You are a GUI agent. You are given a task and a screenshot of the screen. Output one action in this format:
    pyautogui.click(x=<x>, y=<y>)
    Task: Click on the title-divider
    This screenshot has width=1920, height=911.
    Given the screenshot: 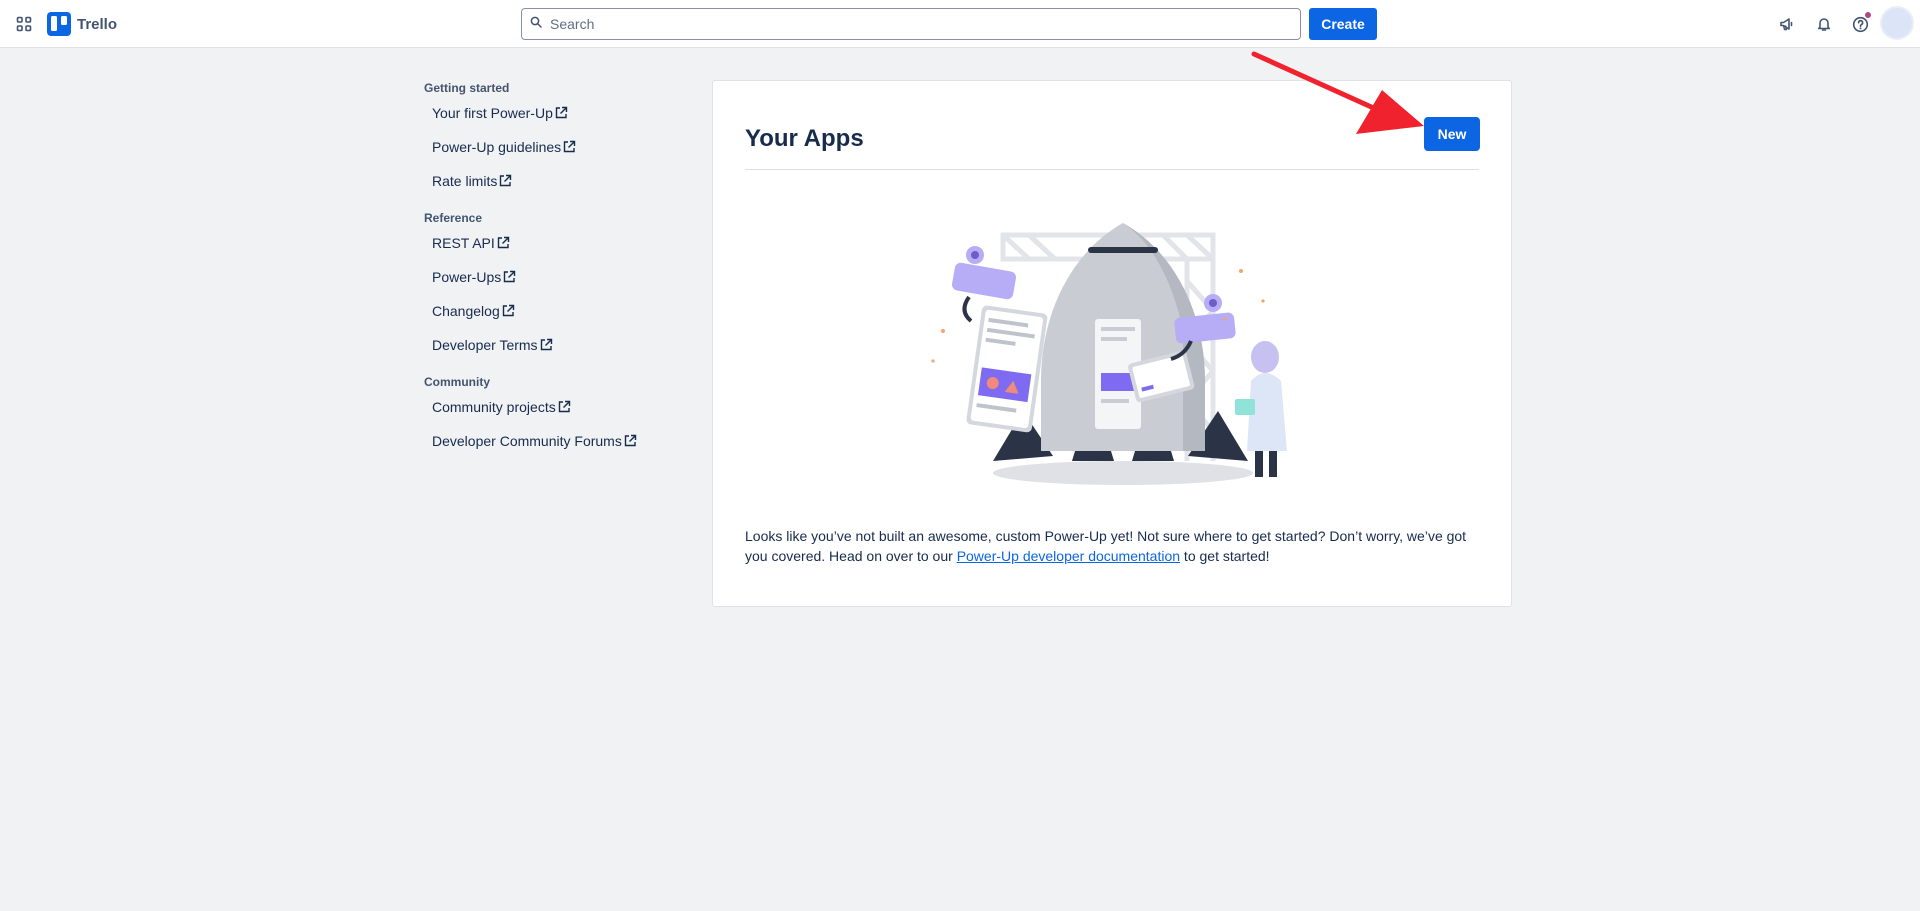 What is the action you would take?
    pyautogui.click(x=1112, y=169)
    